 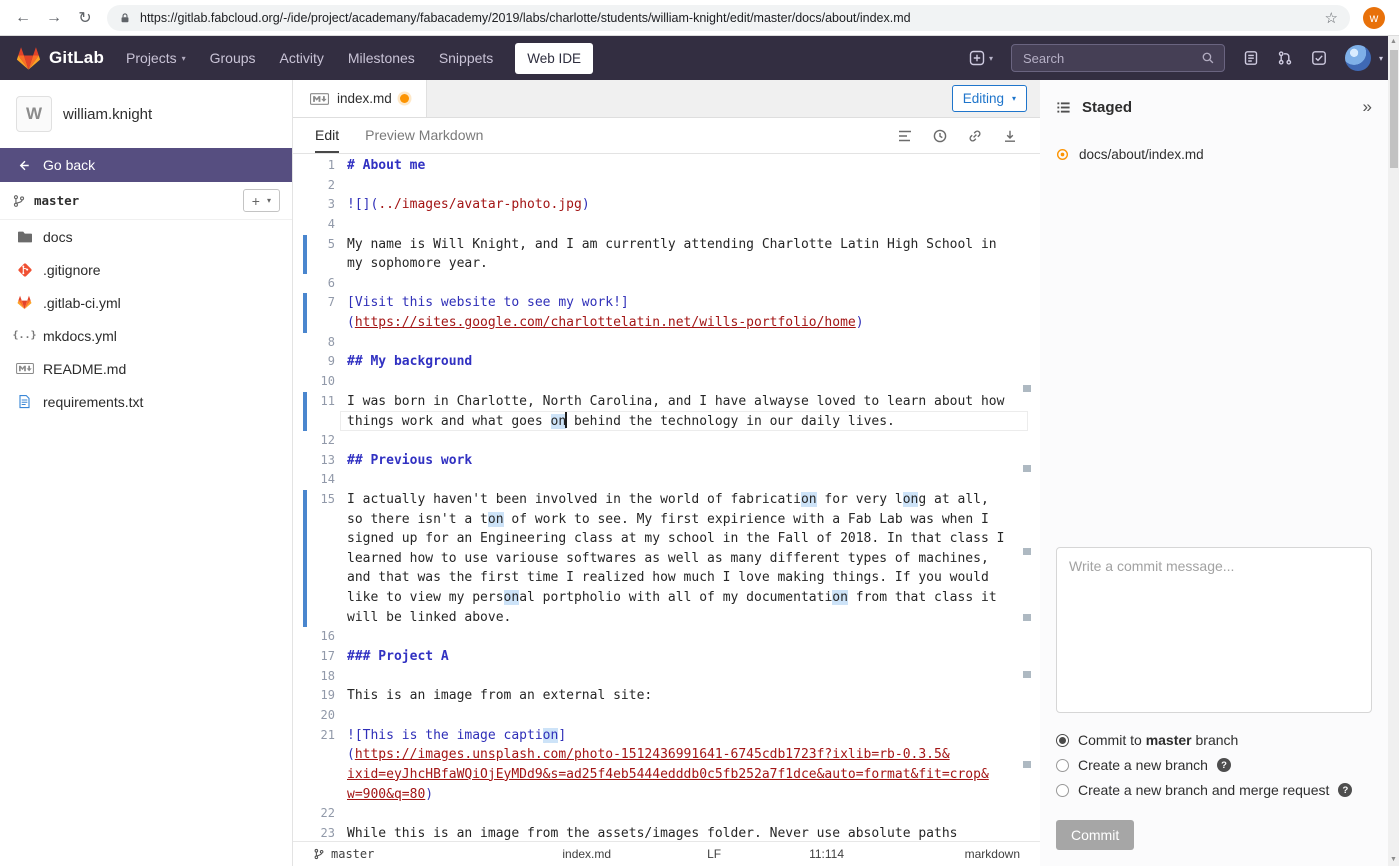 What do you see at coordinates (666, 814) in the screenshot?
I see `editor-row: 22` at bounding box center [666, 814].